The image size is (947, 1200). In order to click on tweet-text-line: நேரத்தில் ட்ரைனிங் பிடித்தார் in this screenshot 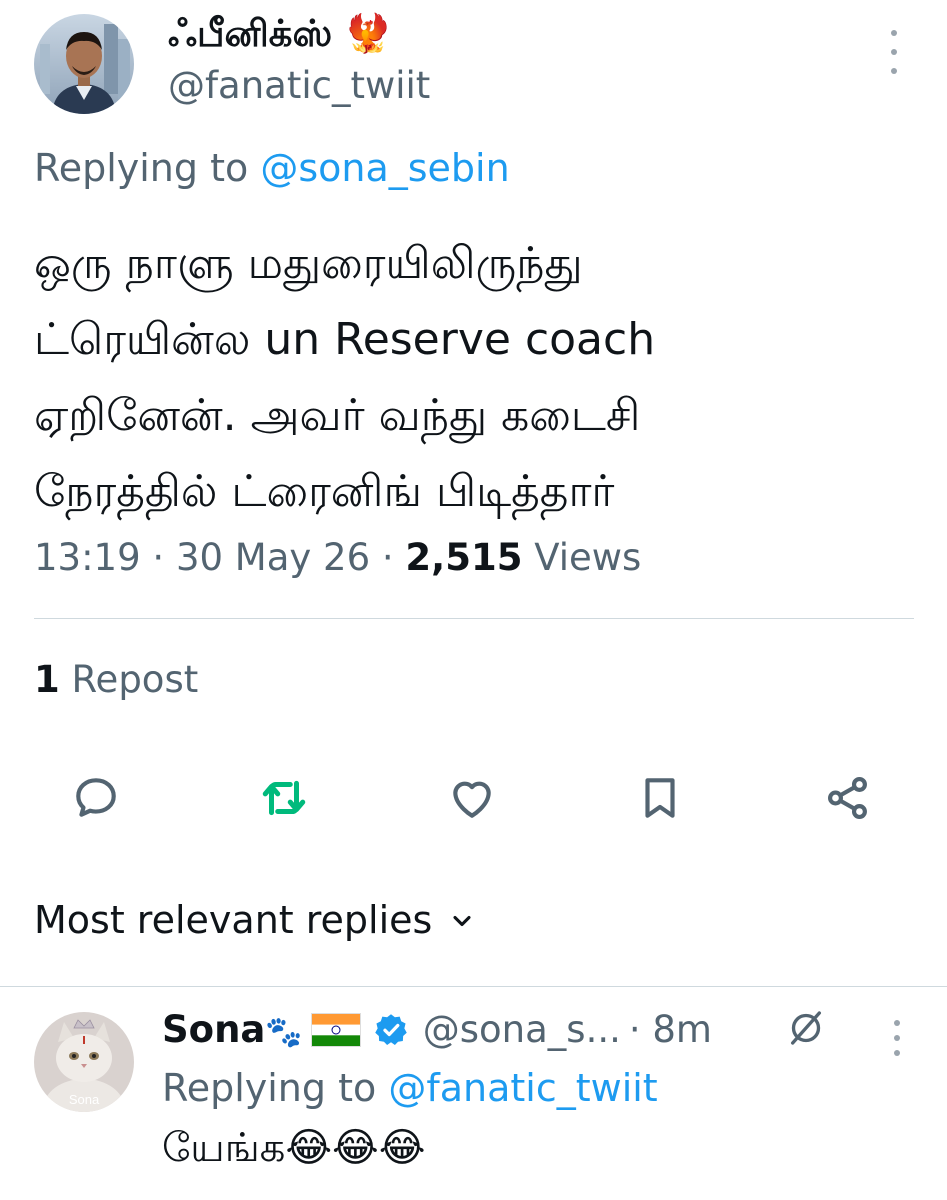, I will do `click(324, 491)`.